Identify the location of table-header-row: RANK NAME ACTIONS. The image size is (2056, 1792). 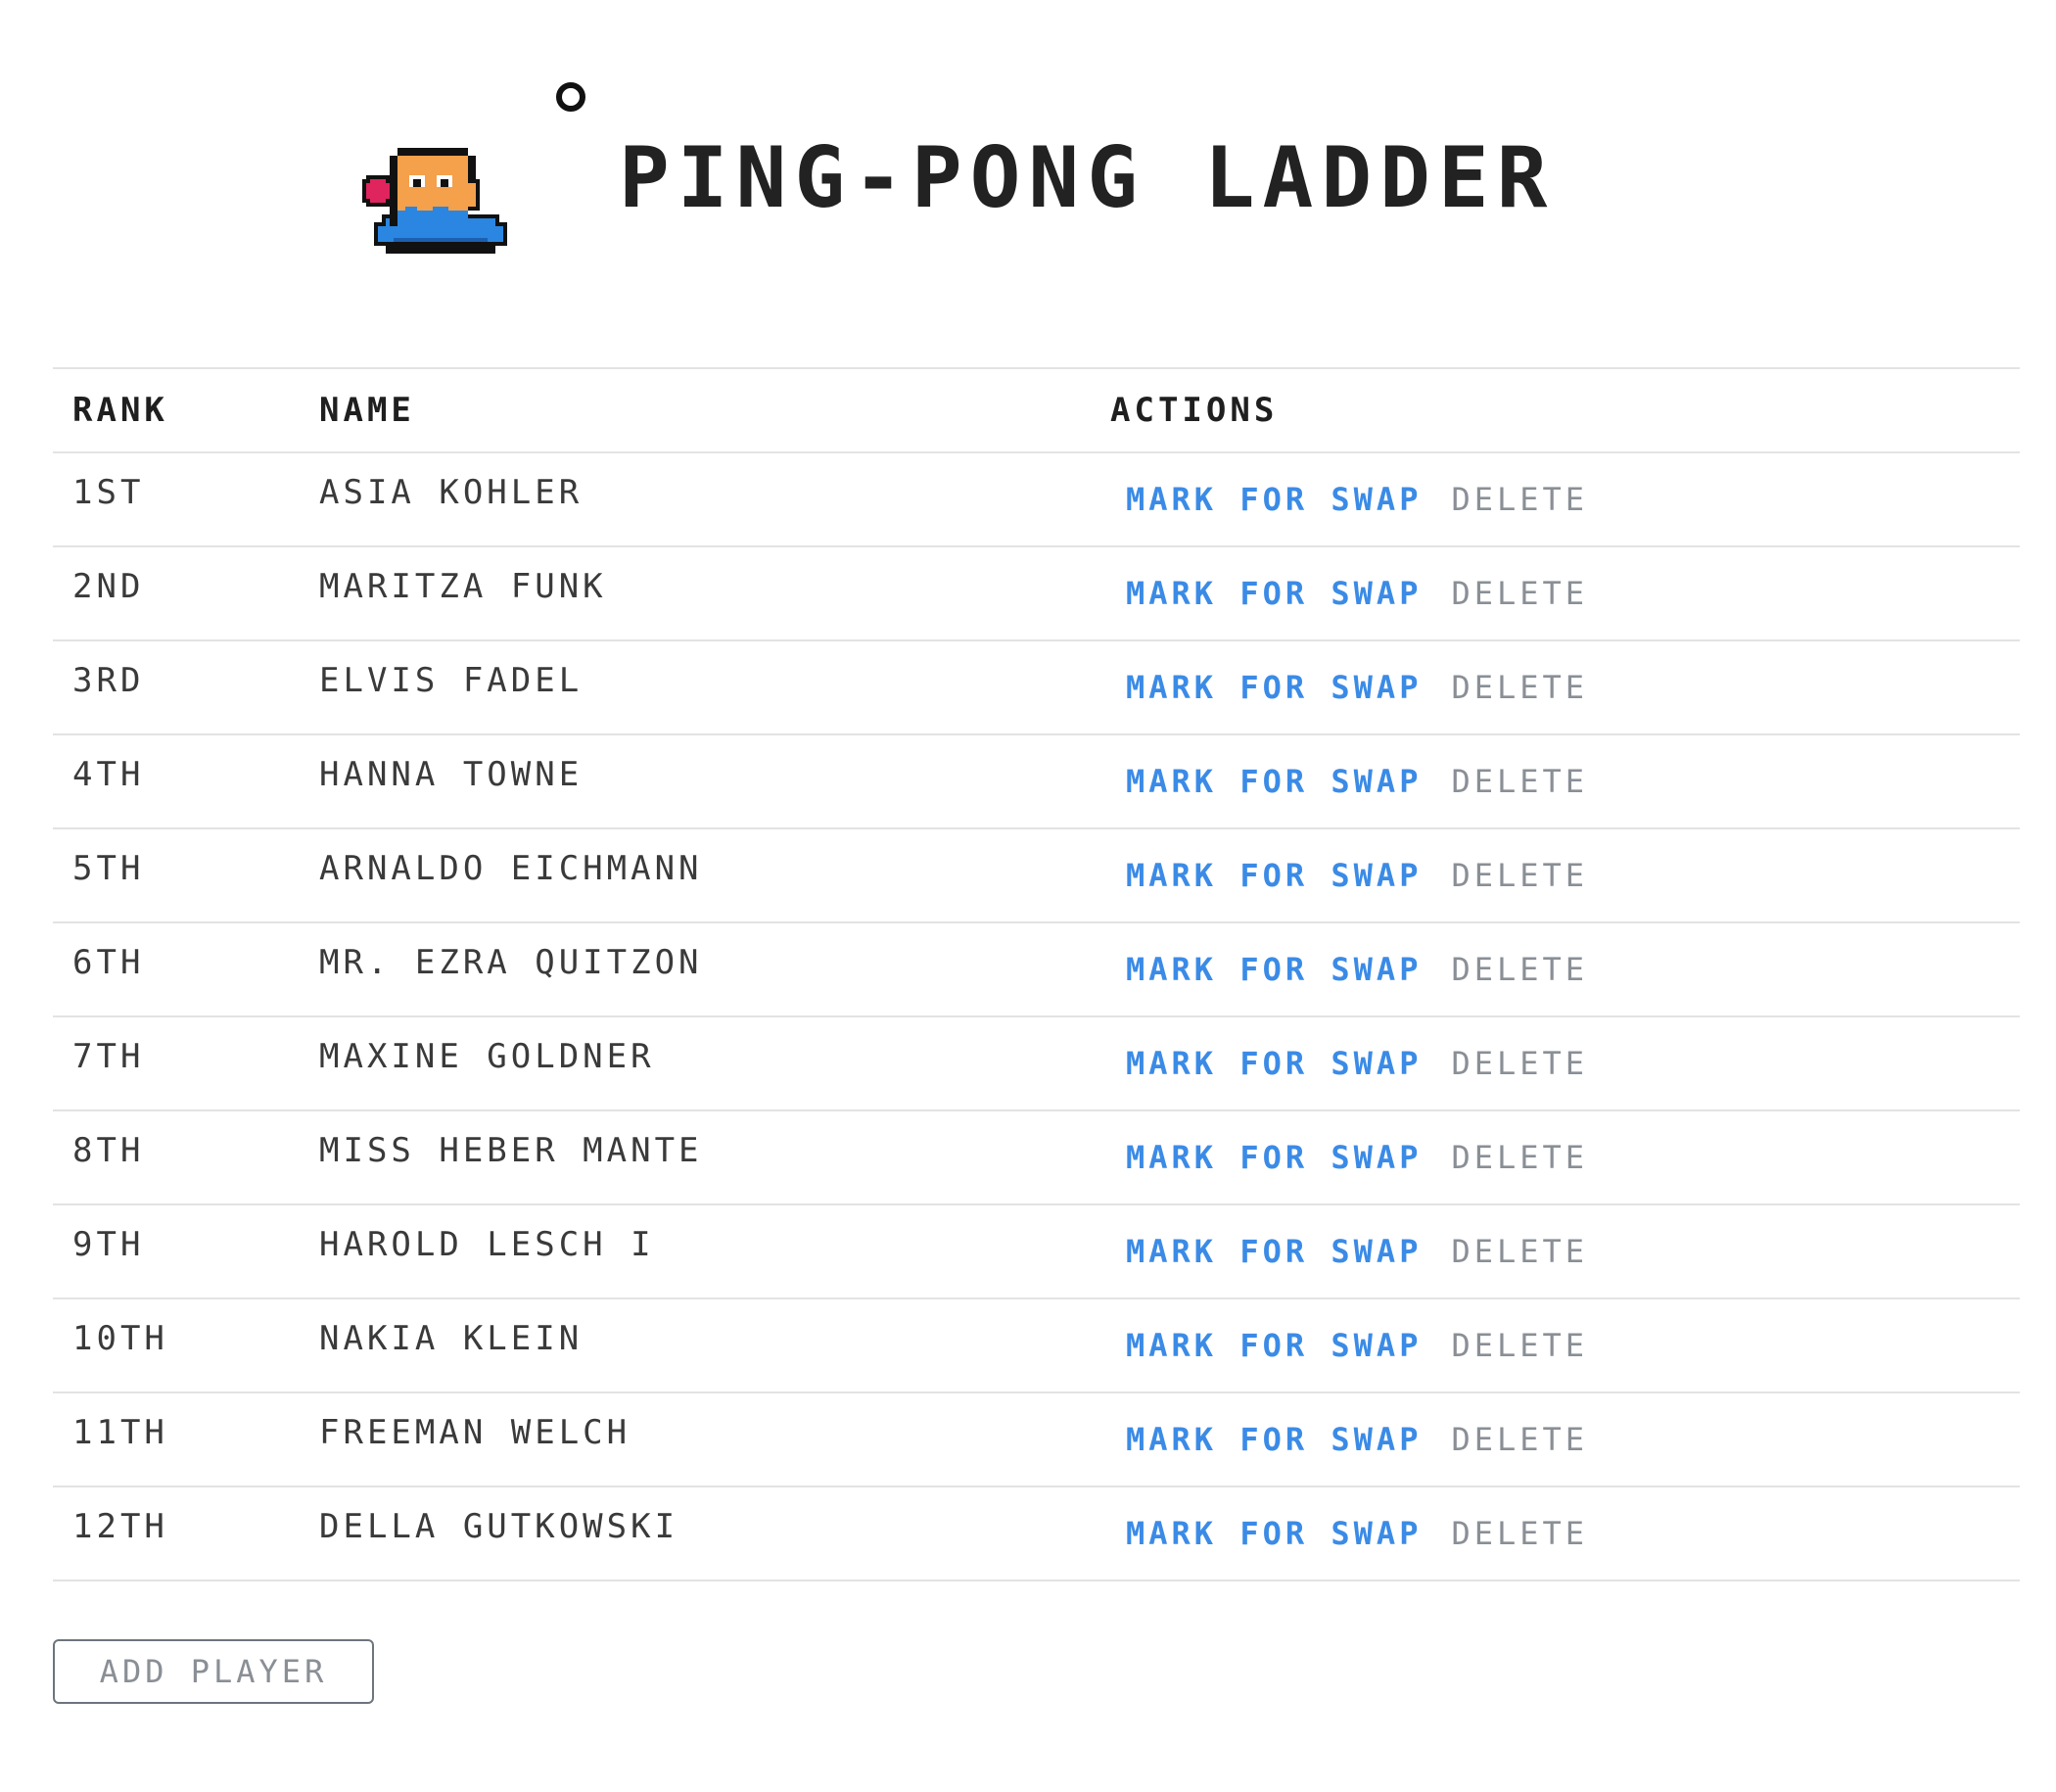
(1036, 411).